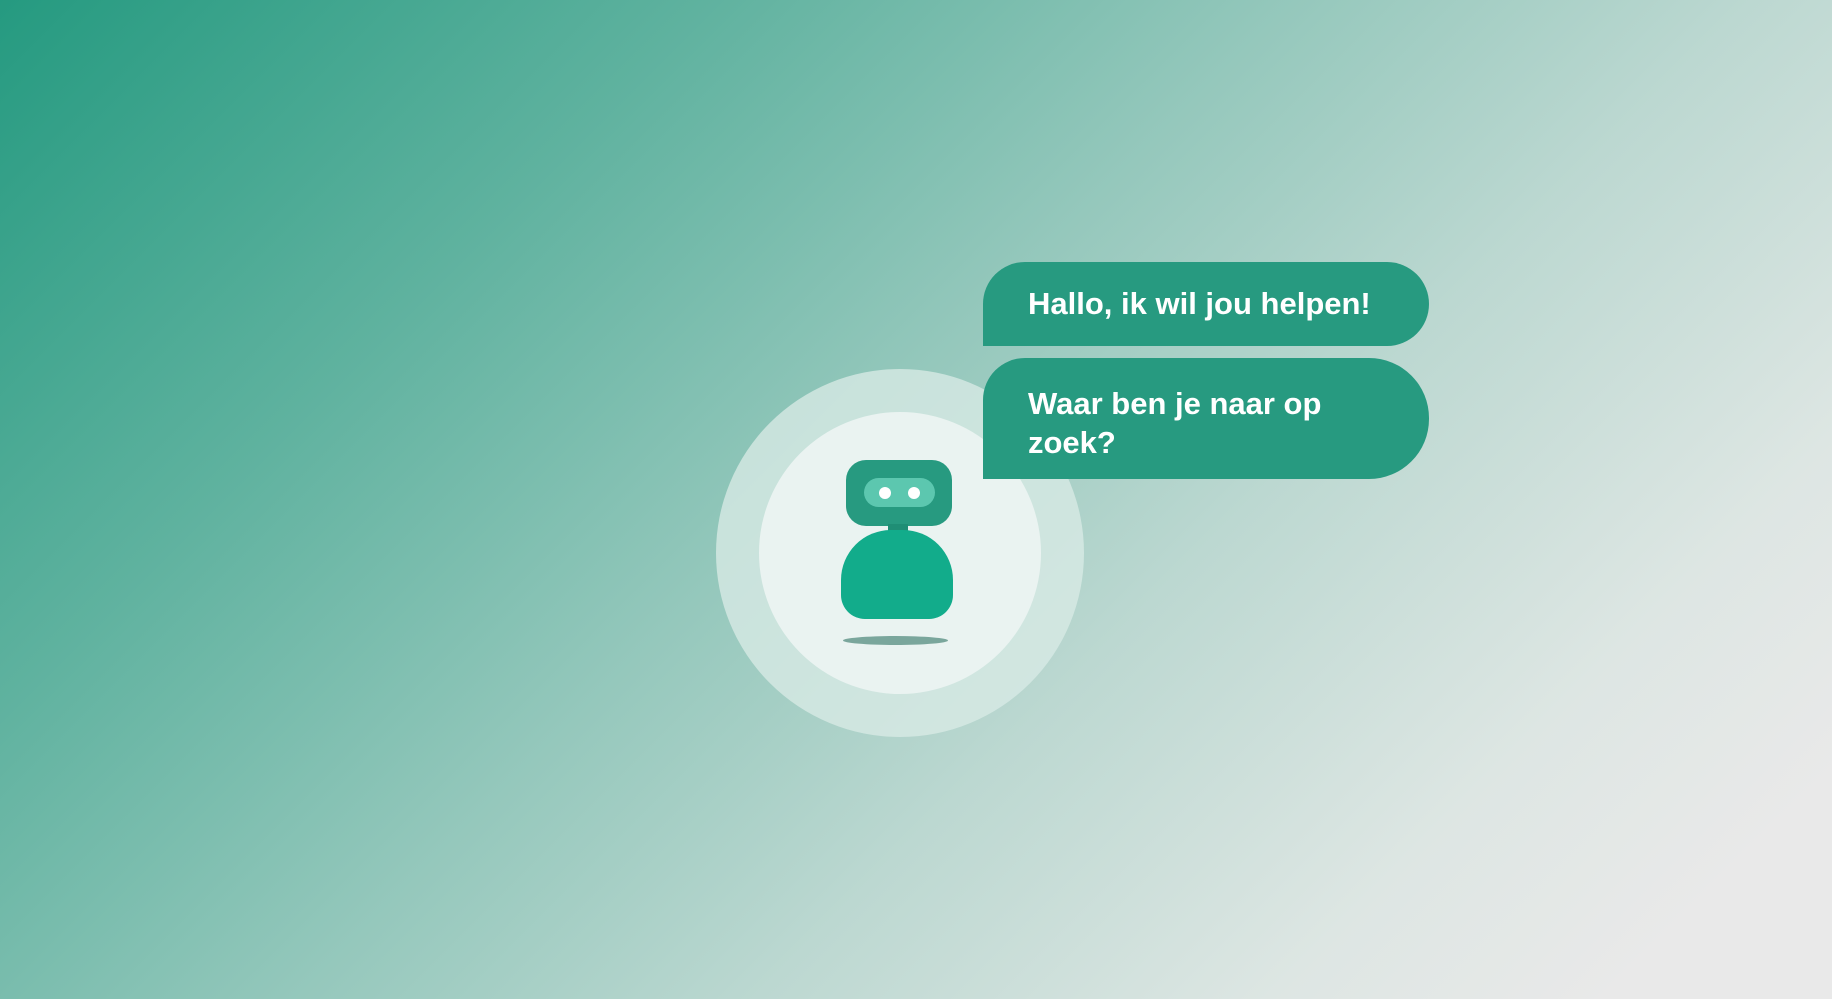 Image resolution: width=1832 pixels, height=999 pixels. Describe the element at coordinates (1199, 303) in the screenshot. I see `chat-bubble-text: Hallo, ik wil jou helpen!` at that location.